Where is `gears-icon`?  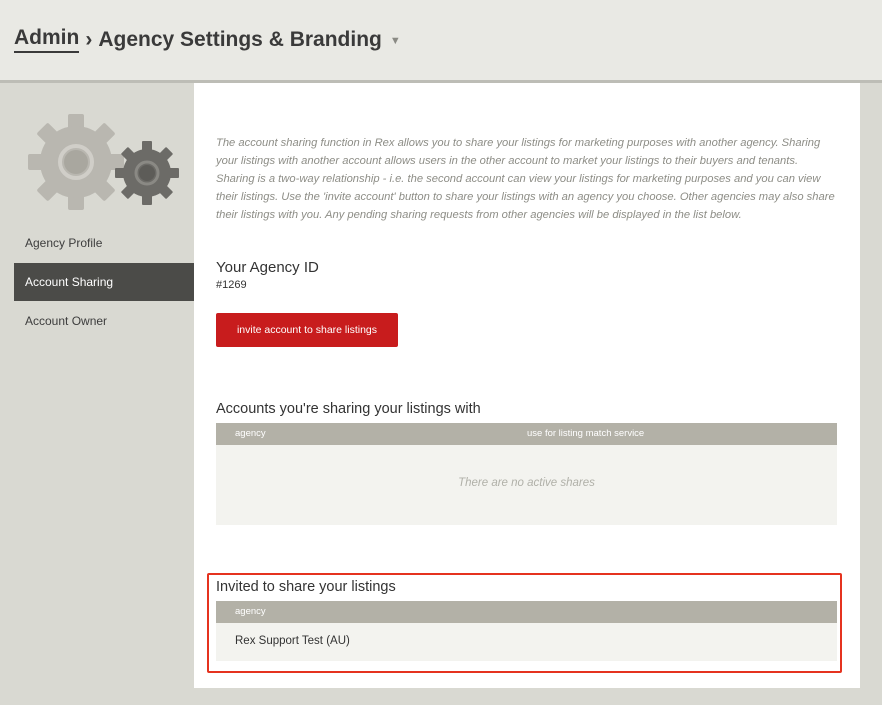
gears-icon is located at coordinates (103, 162).